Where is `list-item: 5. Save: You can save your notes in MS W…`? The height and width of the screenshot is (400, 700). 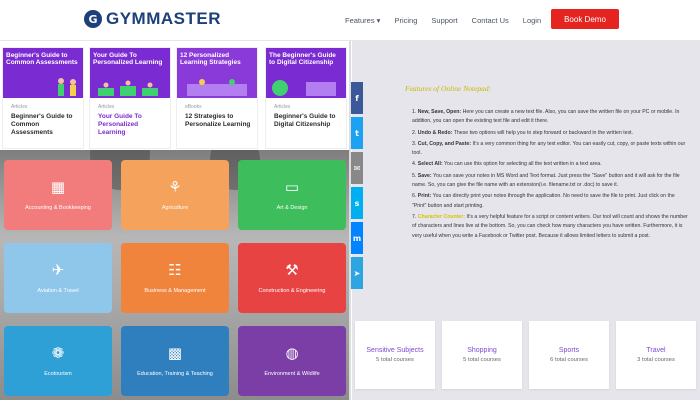
list-item: 5. Save: You can save your notes in MS W… is located at coordinates (546, 180).